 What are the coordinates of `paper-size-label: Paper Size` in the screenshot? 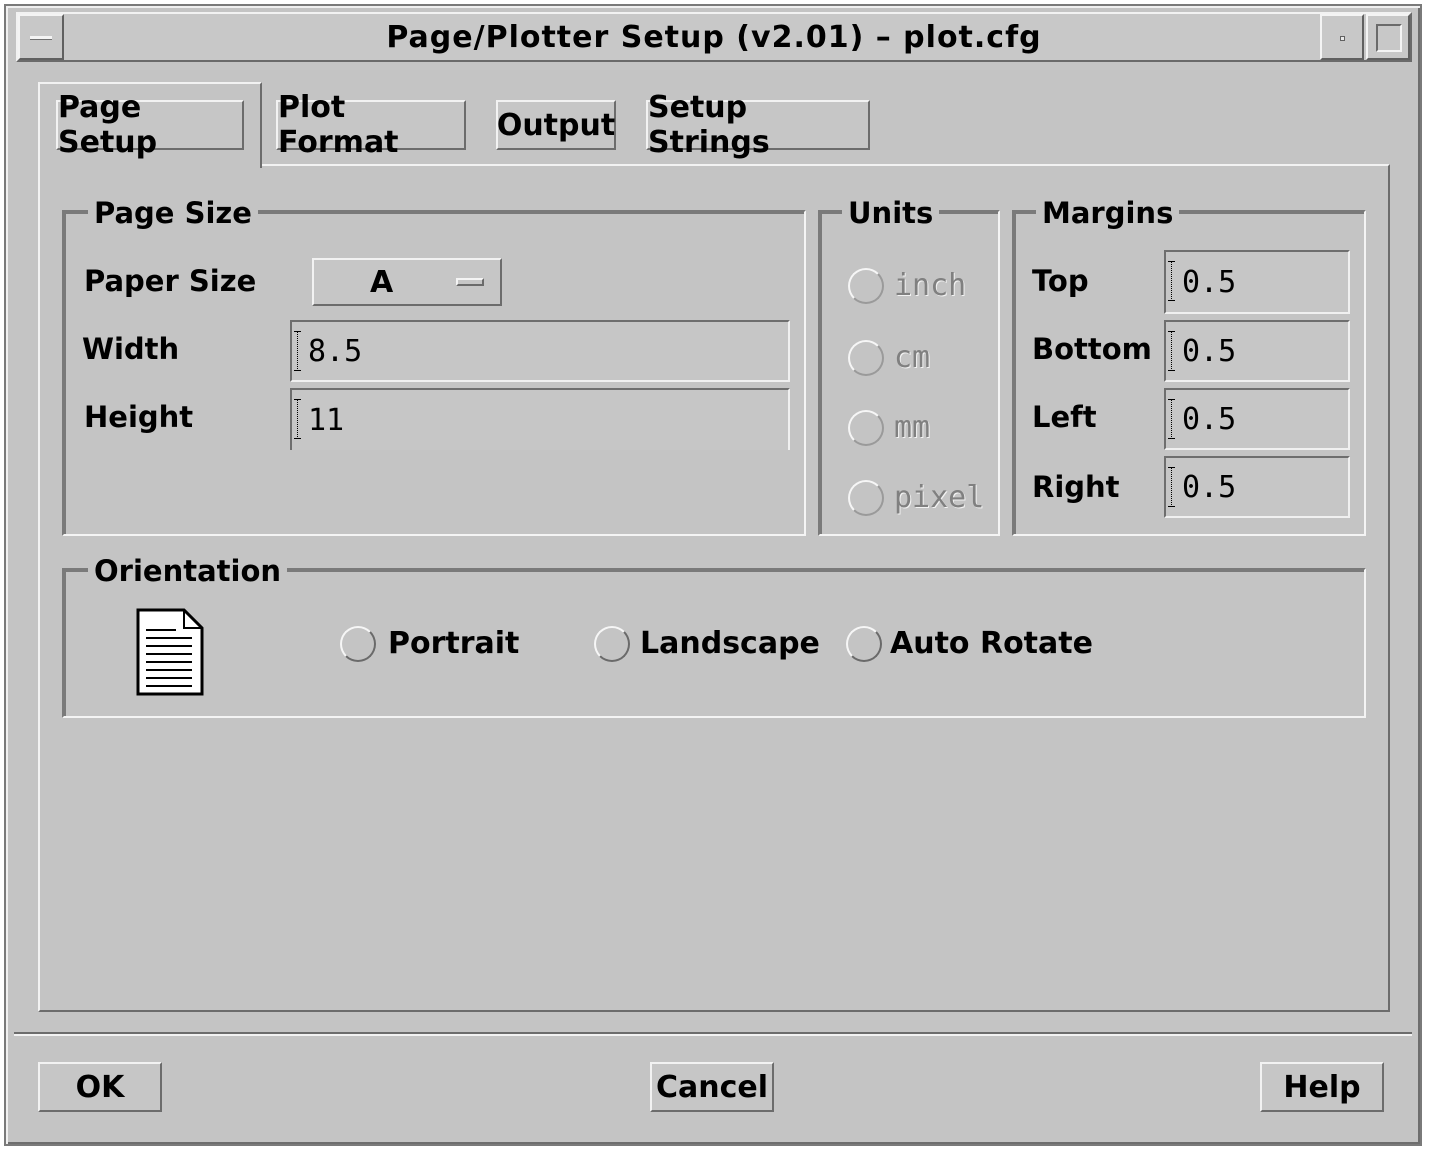 It's located at (170, 281).